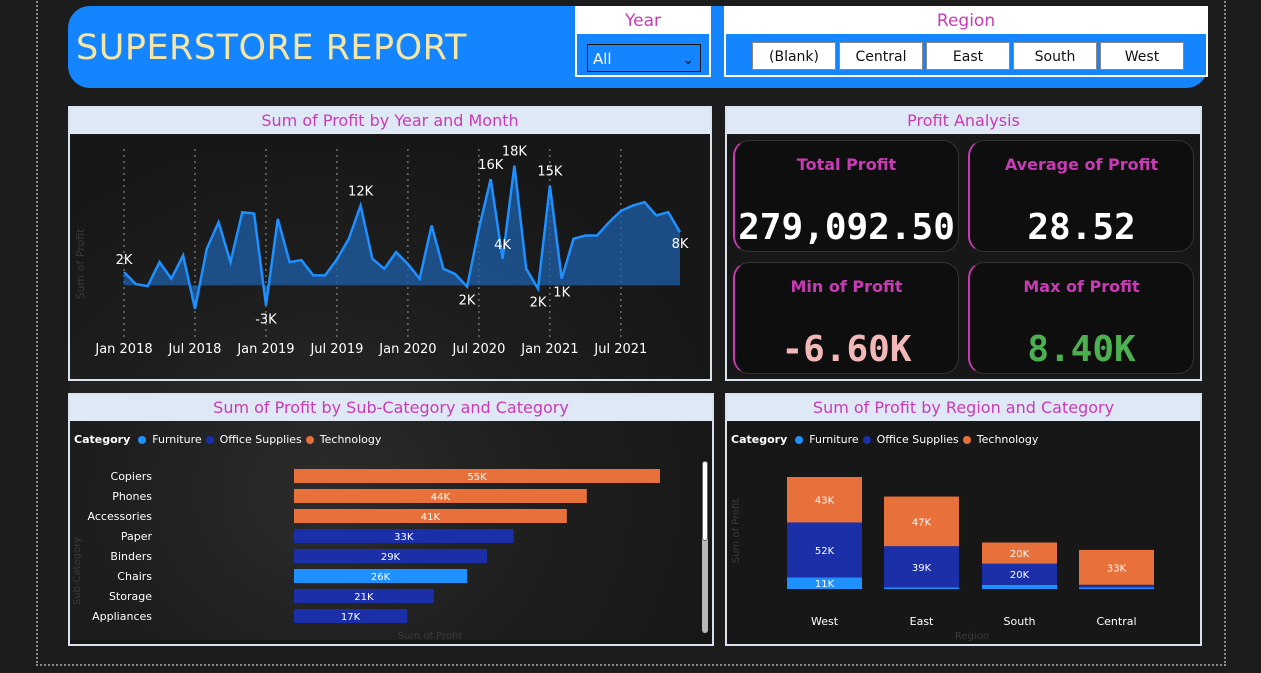 This screenshot has width=1261, height=673. Describe the element at coordinates (431, 517) in the screenshot. I see `data-label: 41K` at that location.